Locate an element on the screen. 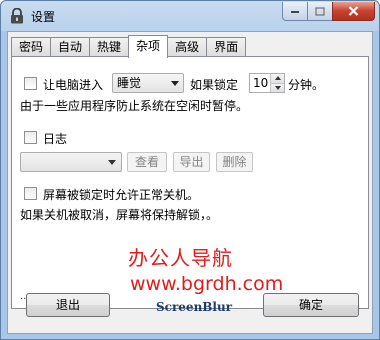  close-icon is located at coordinates (353, 11).